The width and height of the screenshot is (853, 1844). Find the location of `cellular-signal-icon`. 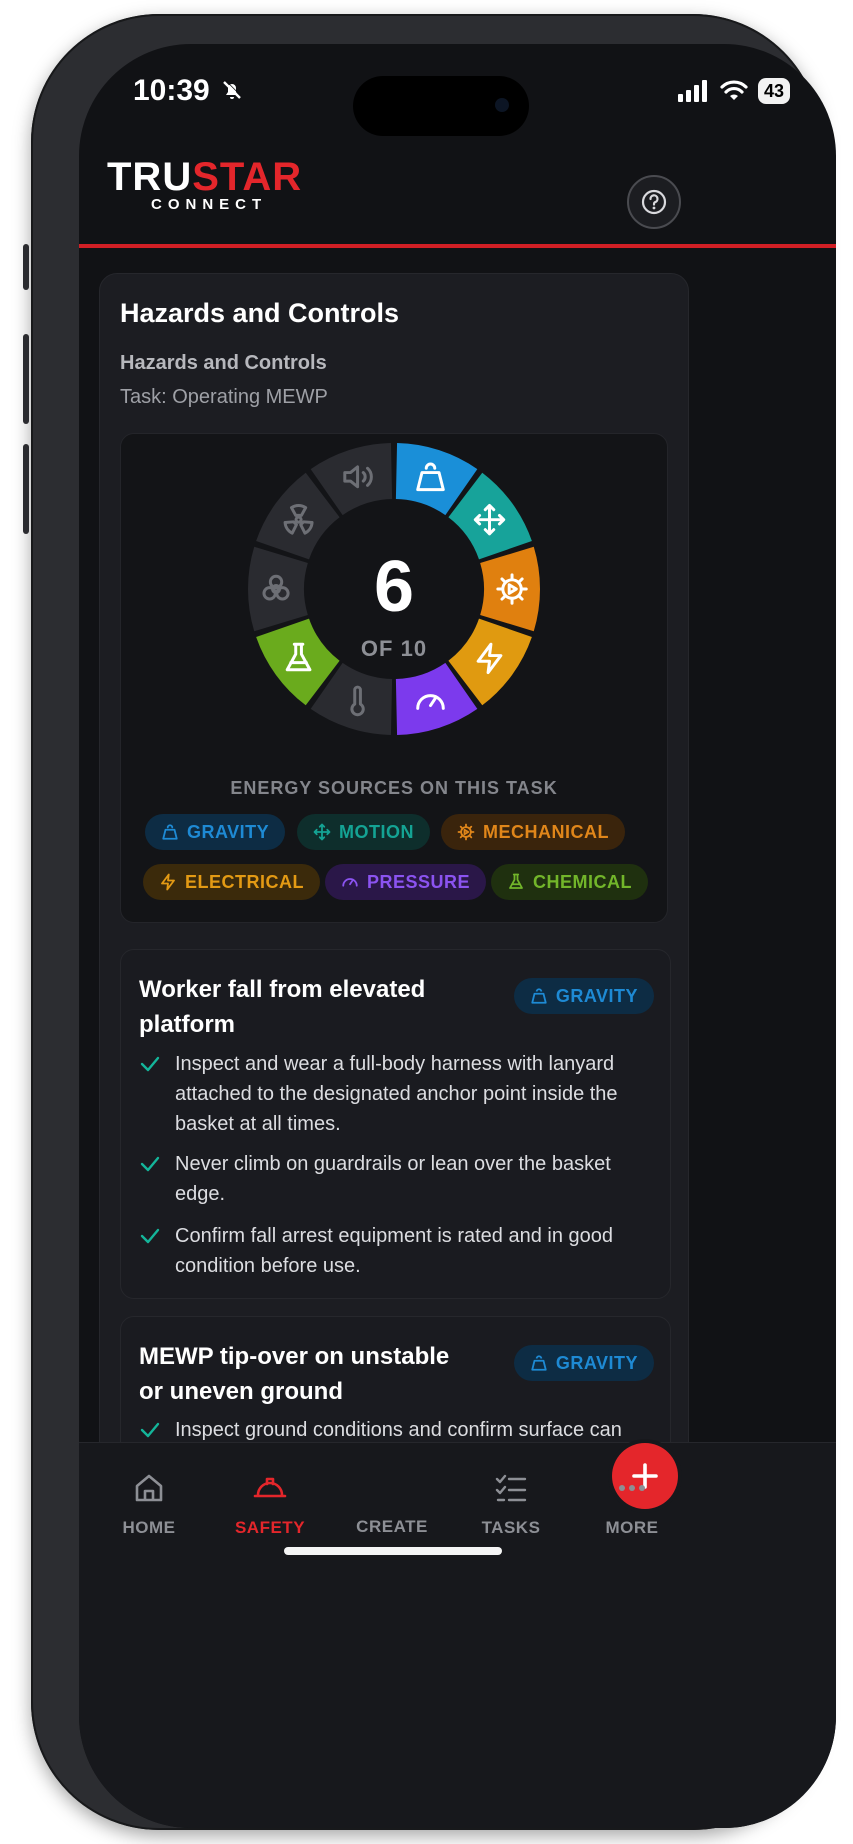

cellular-signal-icon is located at coordinates (692, 91).